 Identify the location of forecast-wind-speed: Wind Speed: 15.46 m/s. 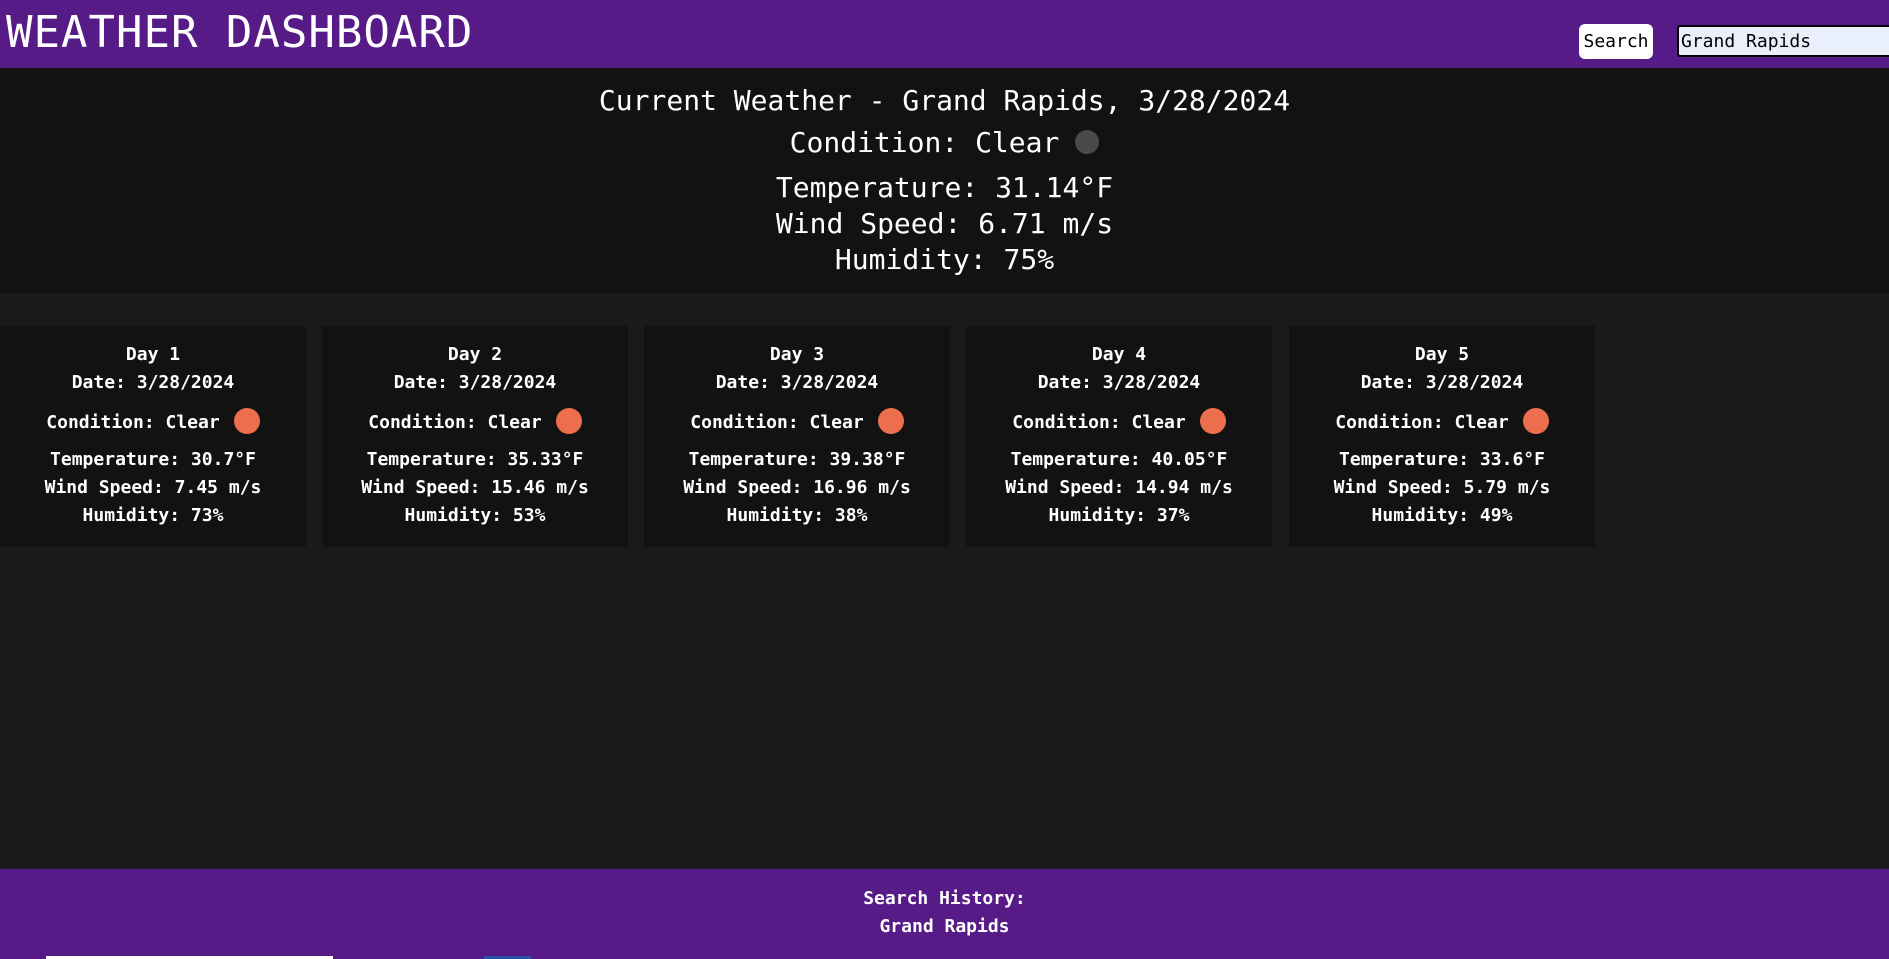
(475, 487).